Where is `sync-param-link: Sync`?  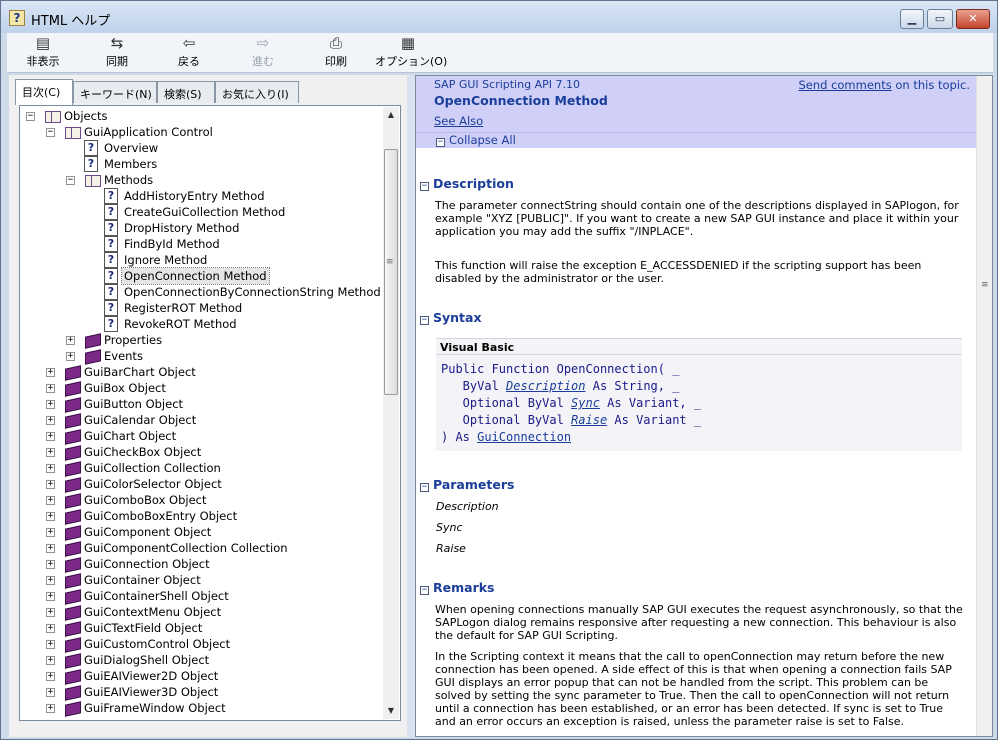 sync-param-link: Sync is located at coordinates (585, 403).